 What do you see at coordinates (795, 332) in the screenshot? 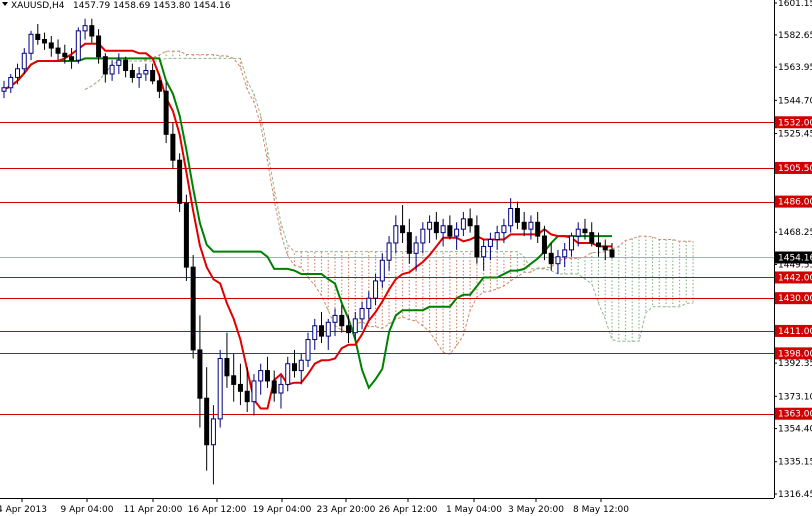
I see `level-price-tag-label: 1411.00` at bounding box center [795, 332].